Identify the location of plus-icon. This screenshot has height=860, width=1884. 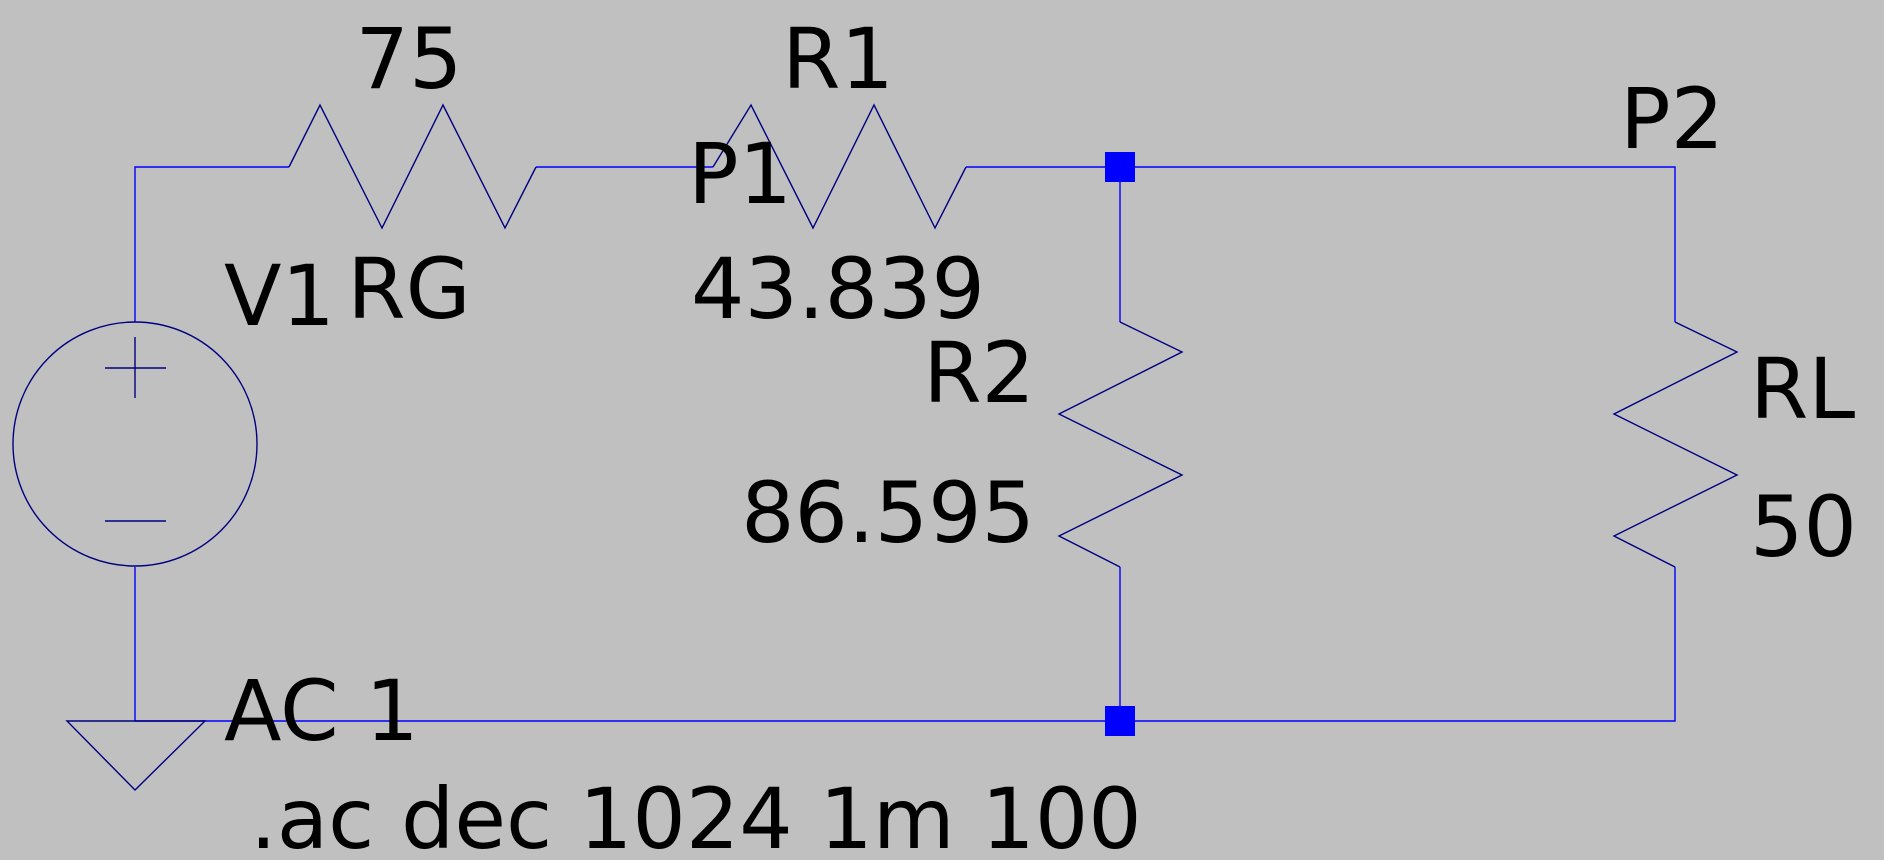
(135, 367).